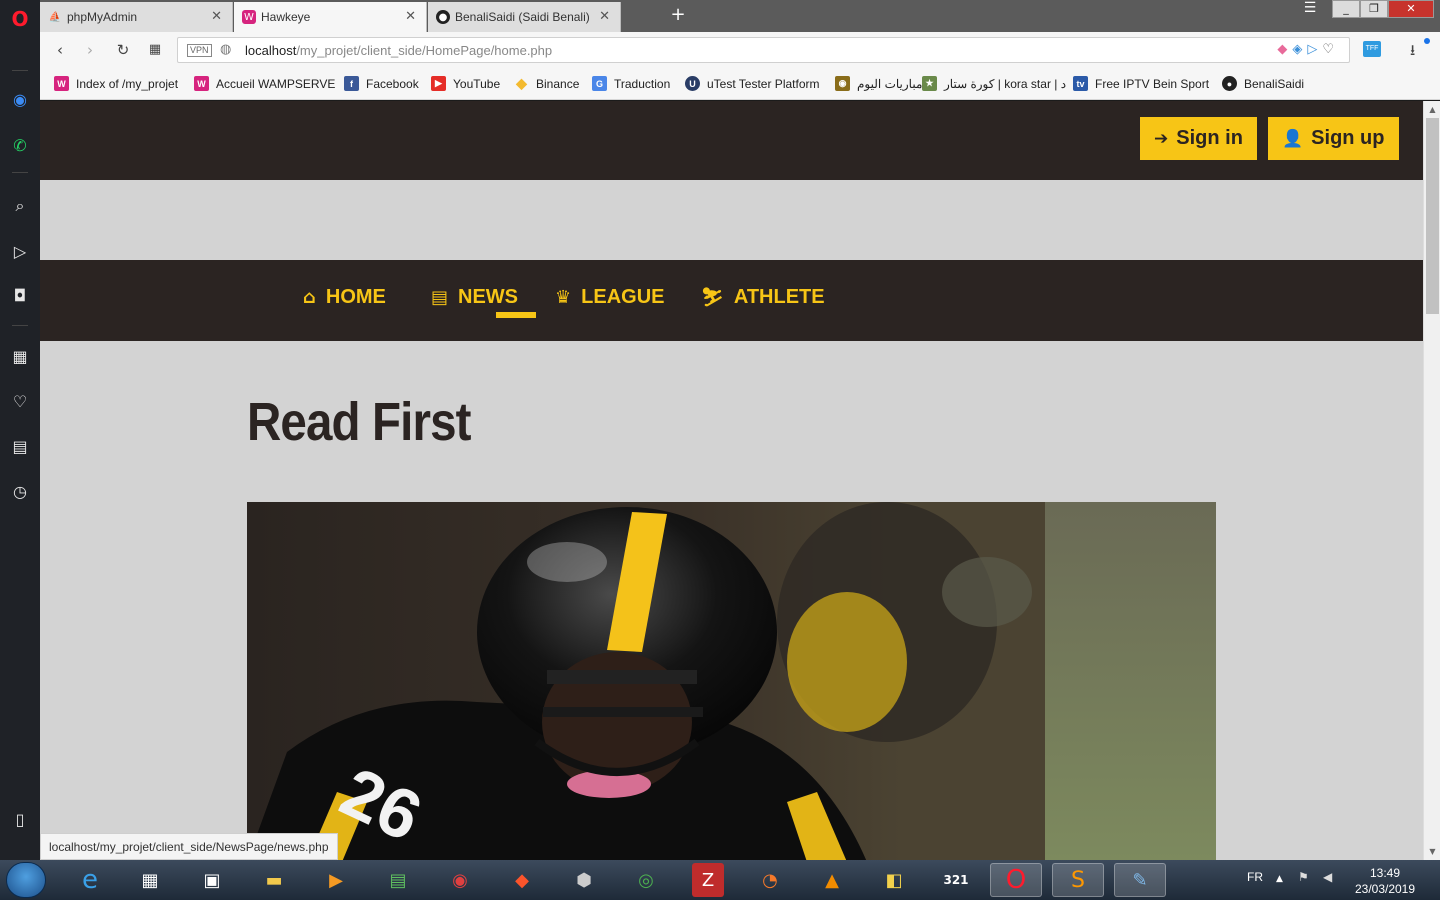 This screenshot has height=900, width=1440. What do you see at coordinates (522, 880) in the screenshot?
I see `brave-icon: ◆` at bounding box center [522, 880].